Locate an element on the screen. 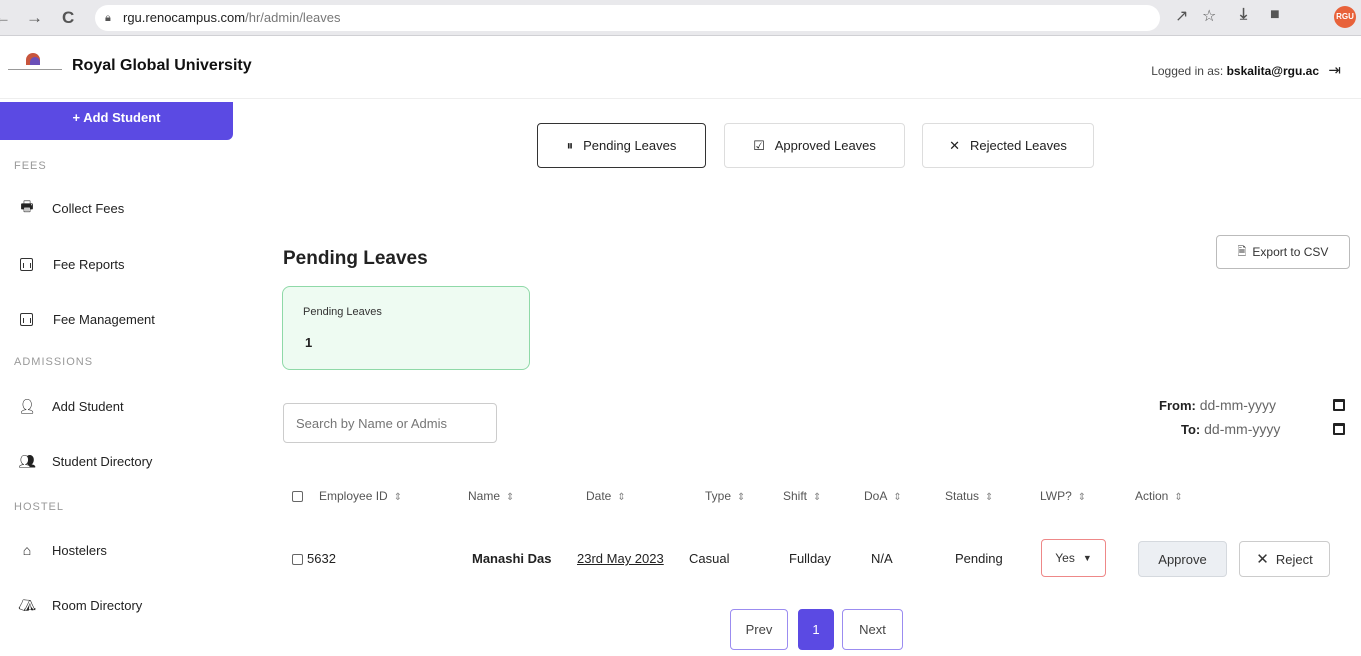 Image resolution: width=1361 pixels, height=656 pixels. lwp-value: Yes is located at coordinates (1065, 558).